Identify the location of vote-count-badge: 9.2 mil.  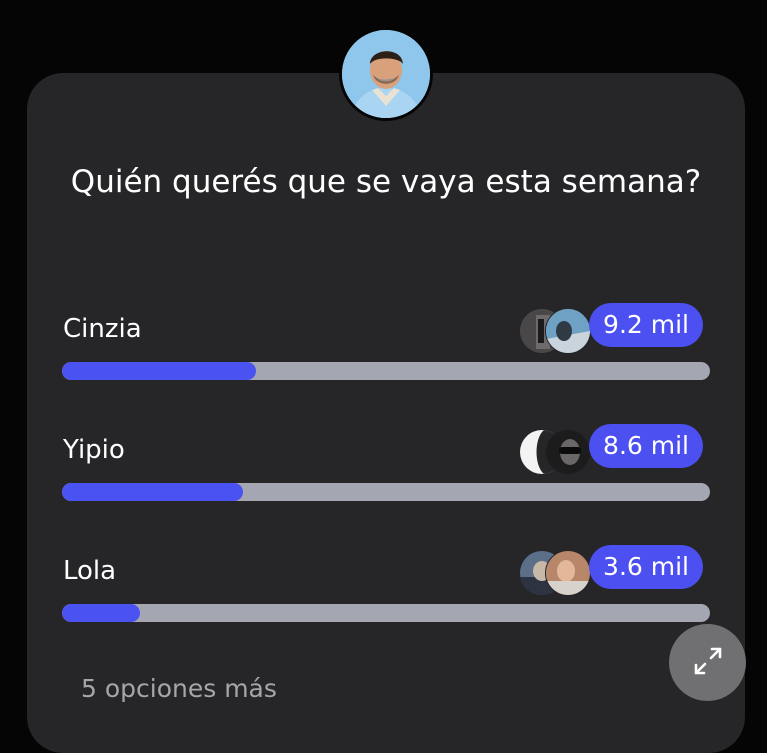
(646, 325).